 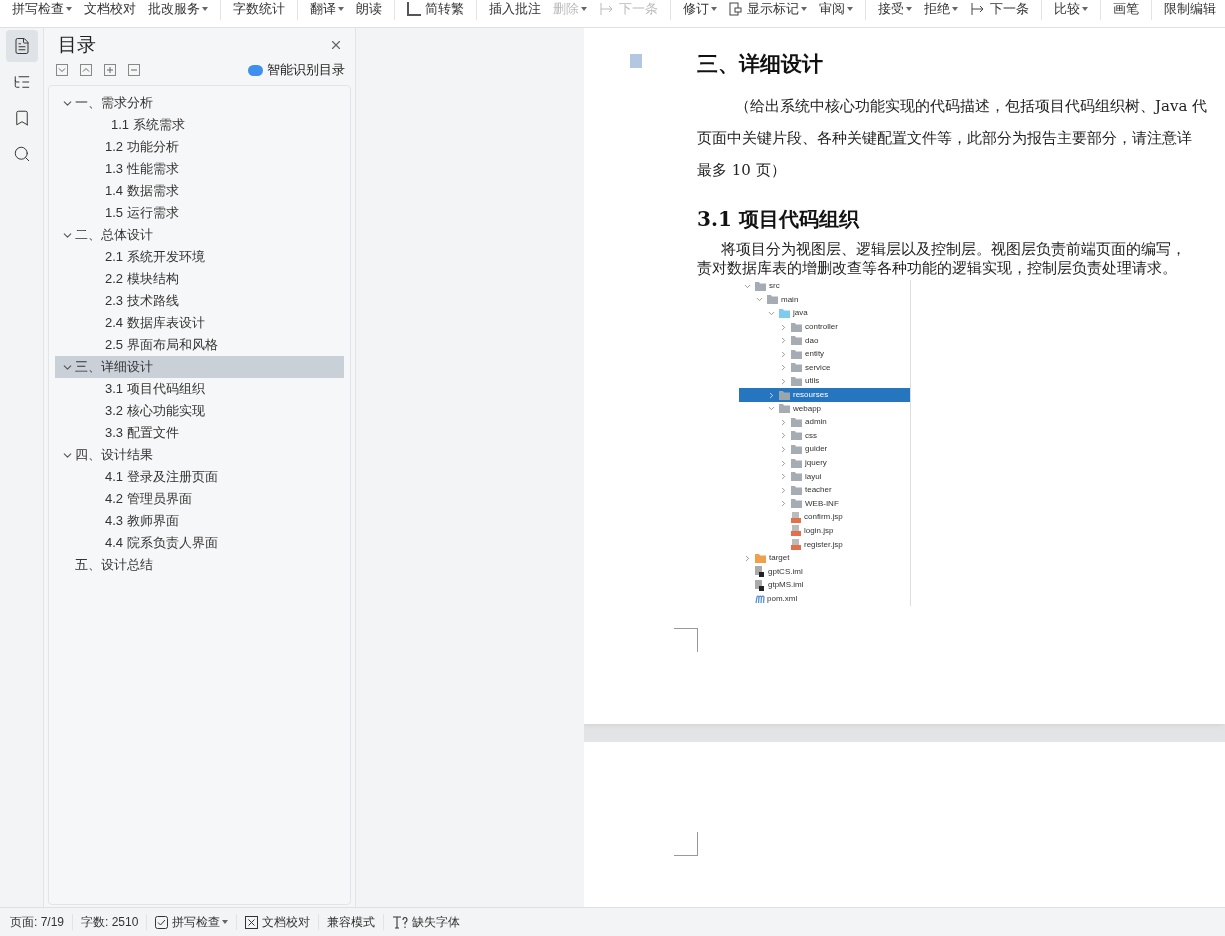 I want to click on collapse-all-button, so click(x=86, y=70).